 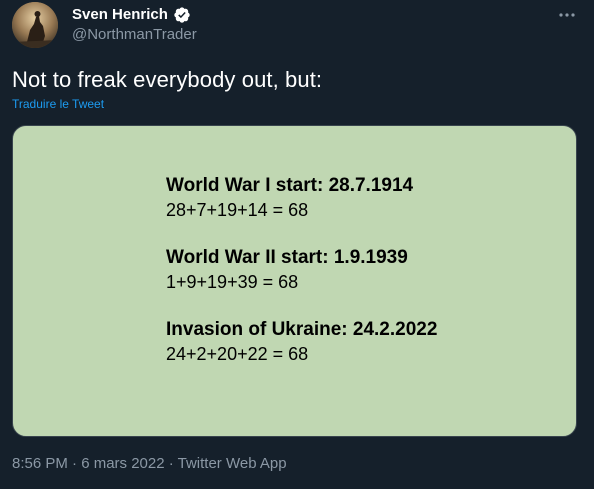 What do you see at coordinates (149, 464) in the screenshot?
I see `tweet-timestamp: 8:56 PM · 6 mars 2022 · Twitter Web App` at bounding box center [149, 464].